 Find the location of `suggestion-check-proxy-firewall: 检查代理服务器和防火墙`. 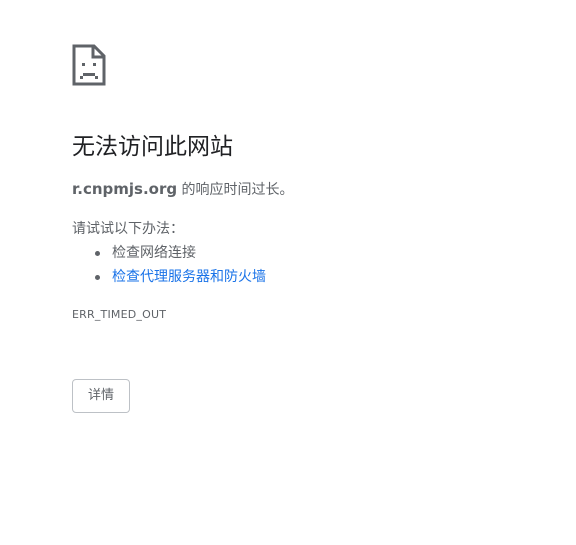

suggestion-check-proxy-firewall: 检查代理服务器和防火墙 is located at coordinates (169, 278).